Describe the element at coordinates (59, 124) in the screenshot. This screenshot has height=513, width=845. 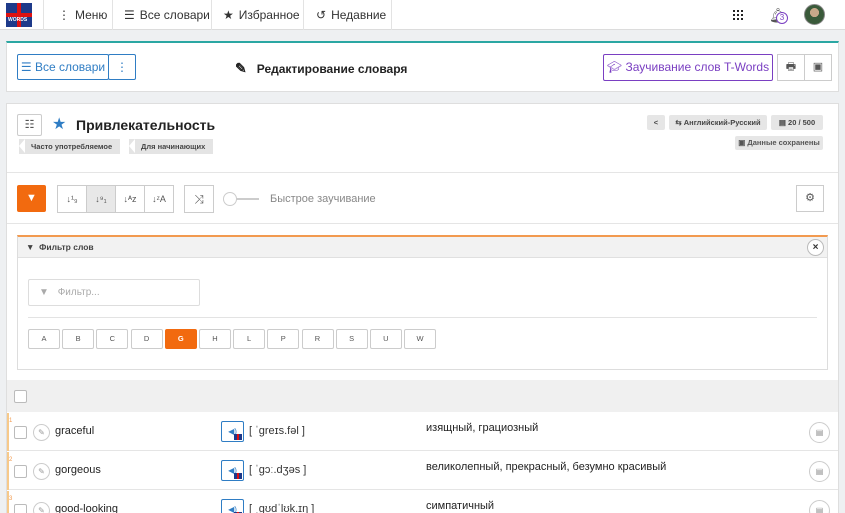
I see `favorite-star-icon: ★` at that location.